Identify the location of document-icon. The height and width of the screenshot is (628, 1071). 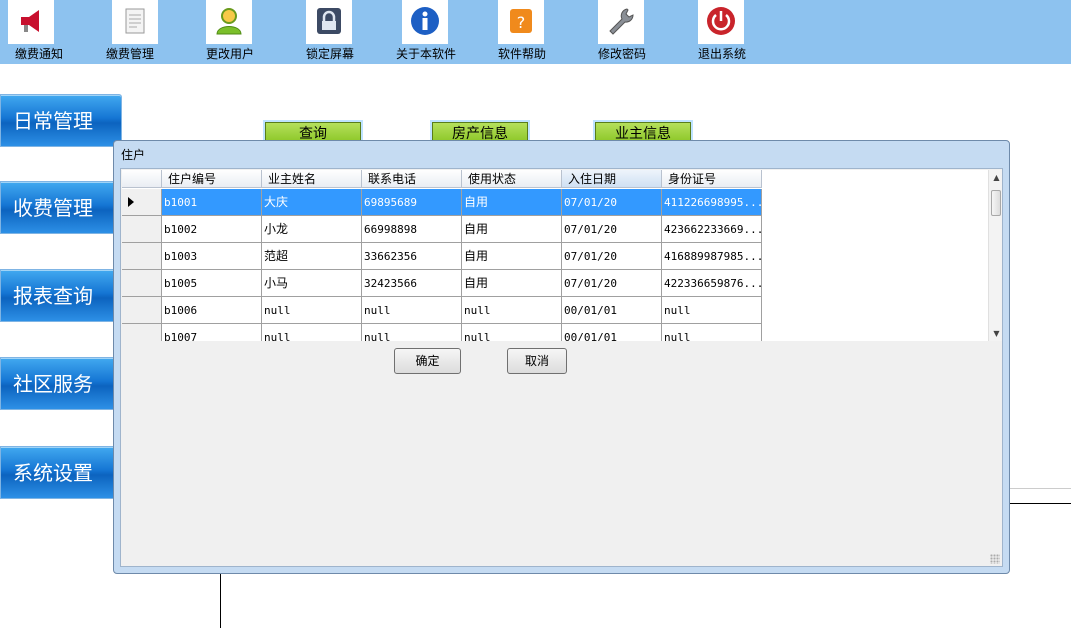
(135, 22).